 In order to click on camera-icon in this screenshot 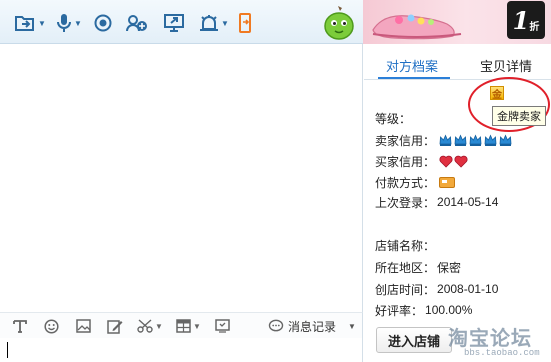, I will do `click(103, 23)`.